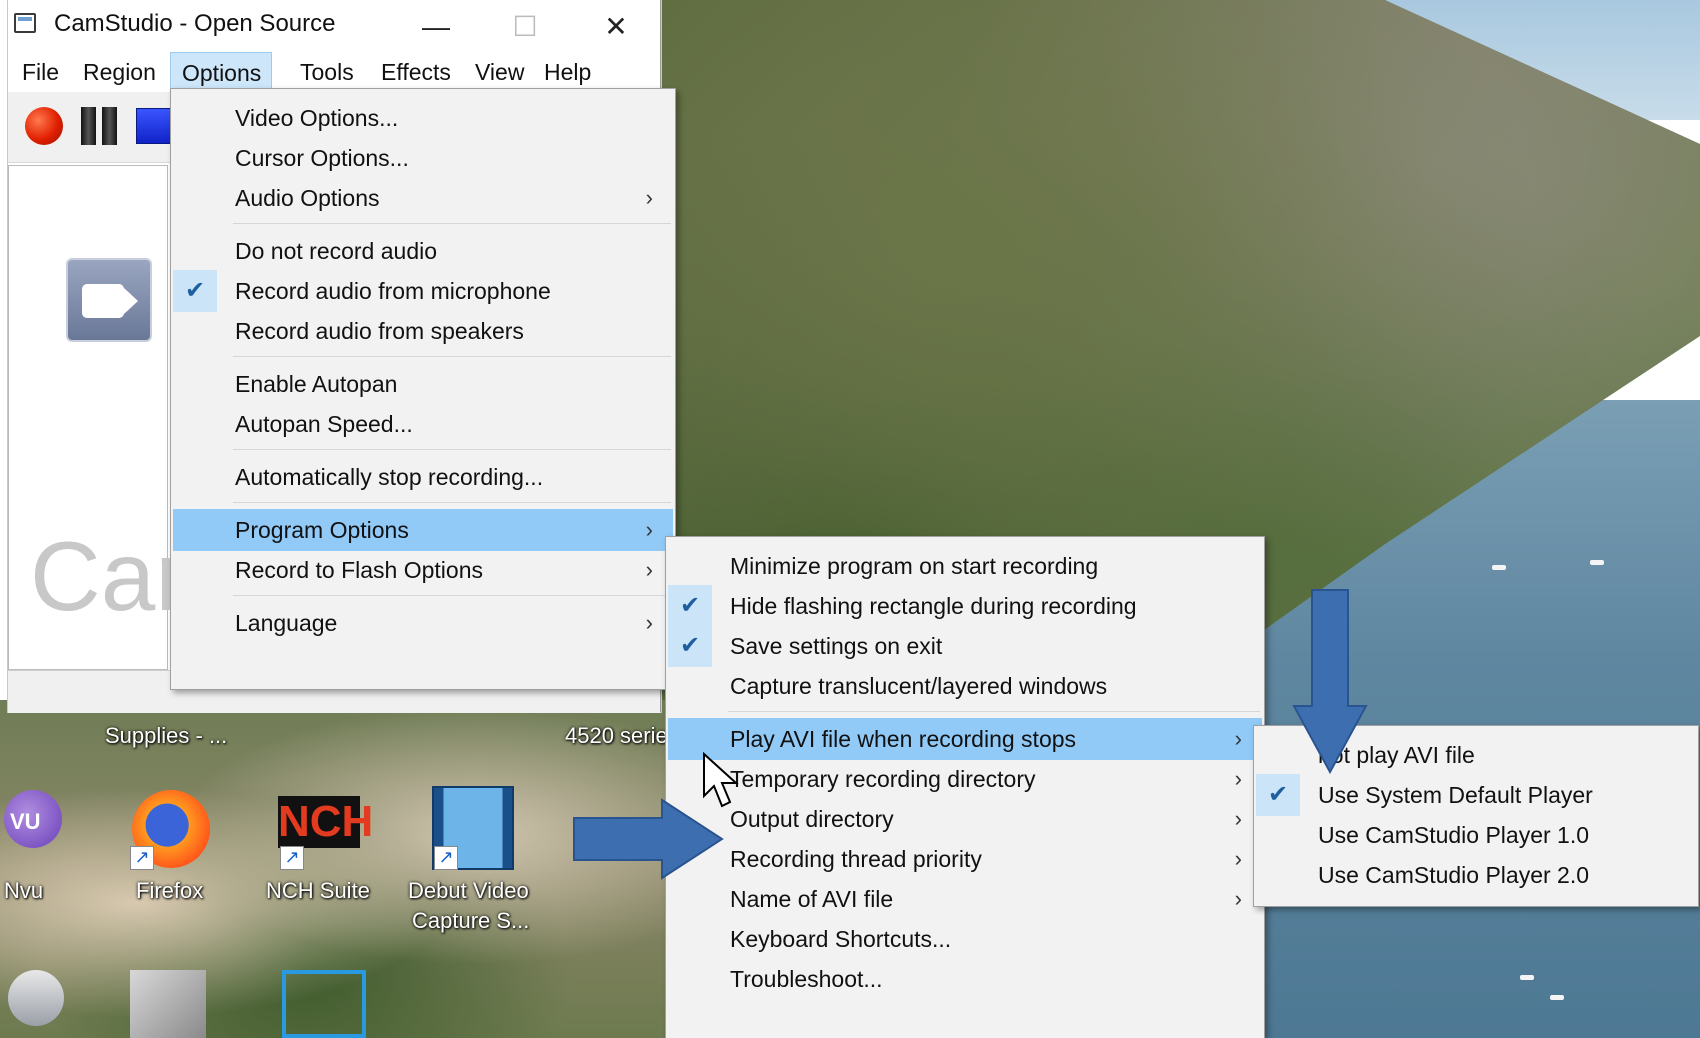  I want to click on options-menu-item-label: Language, so click(286, 623).